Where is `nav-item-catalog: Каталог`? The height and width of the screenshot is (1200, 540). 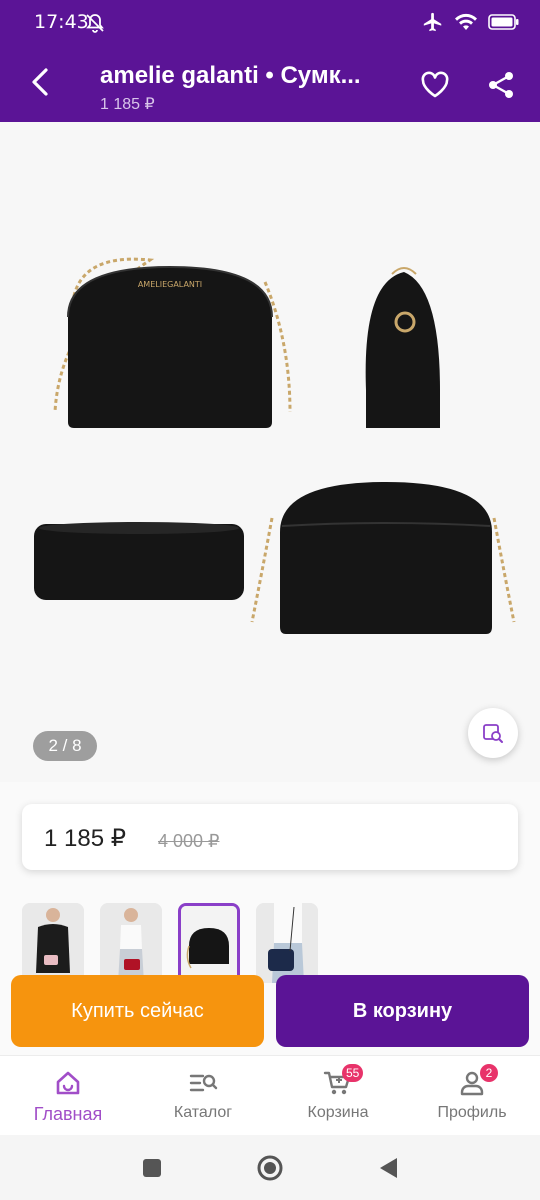 nav-item-catalog: Каталог is located at coordinates (203, 1095).